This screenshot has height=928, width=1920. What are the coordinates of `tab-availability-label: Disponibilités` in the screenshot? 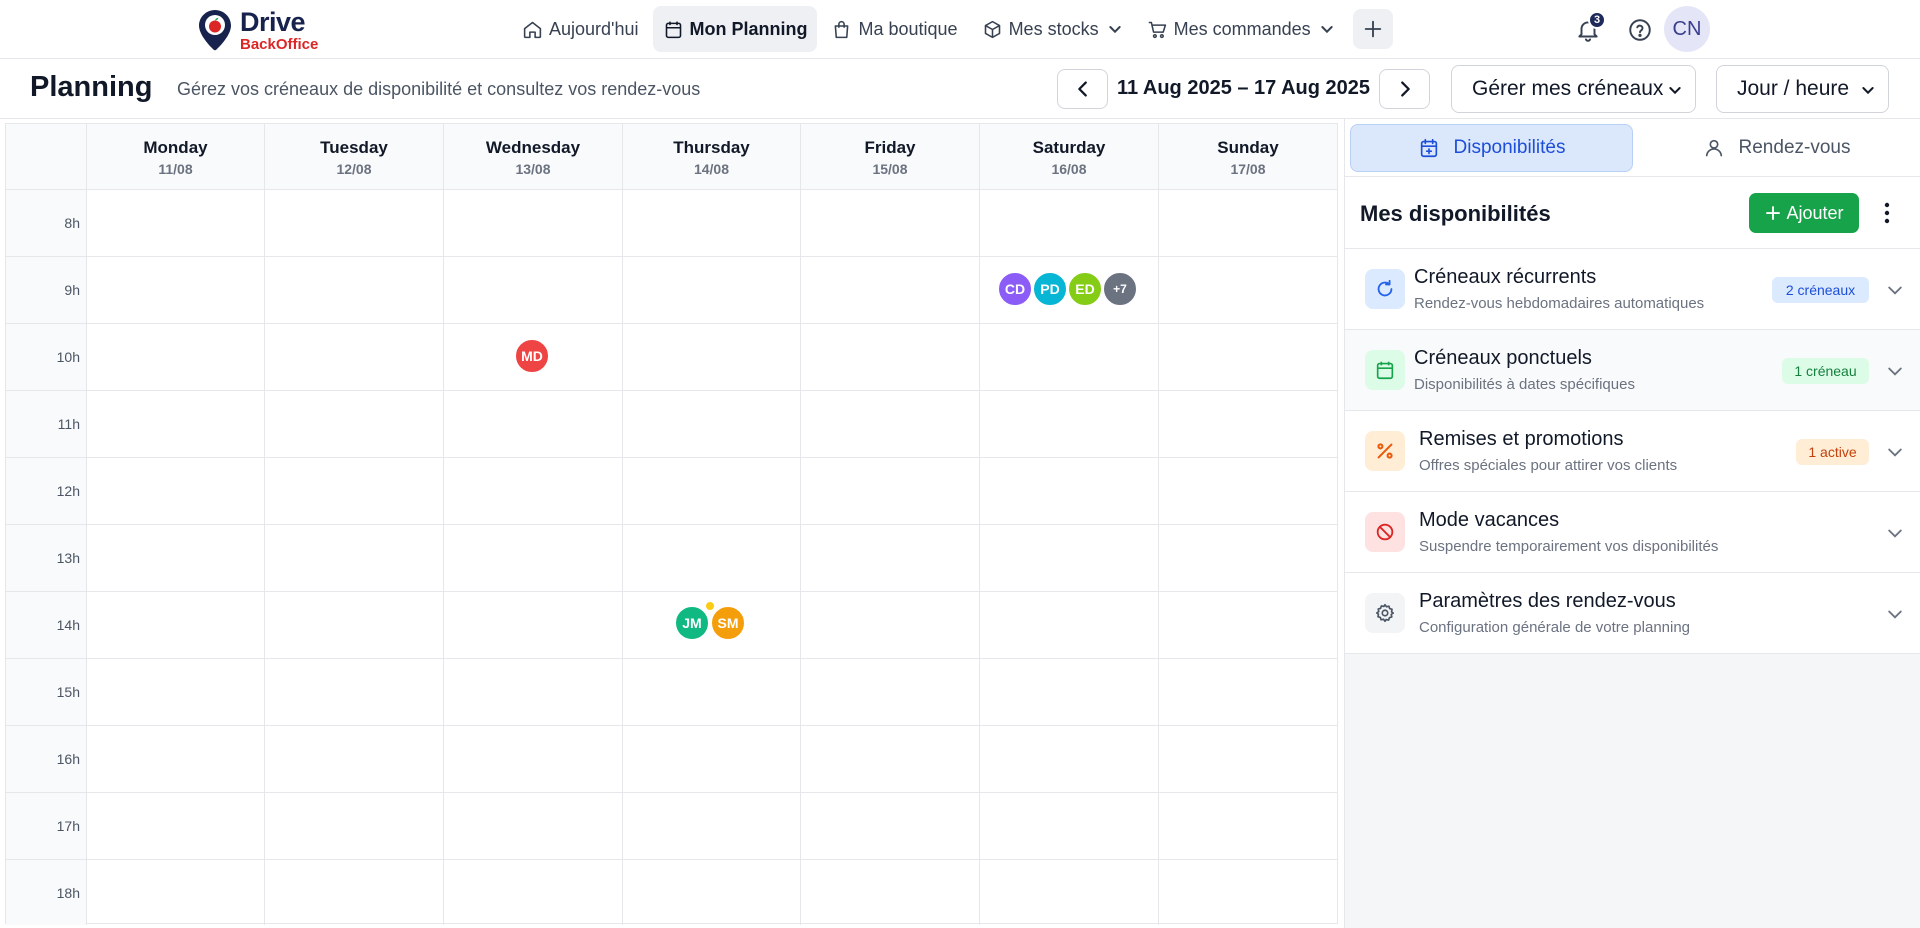 It's located at (1509, 147).